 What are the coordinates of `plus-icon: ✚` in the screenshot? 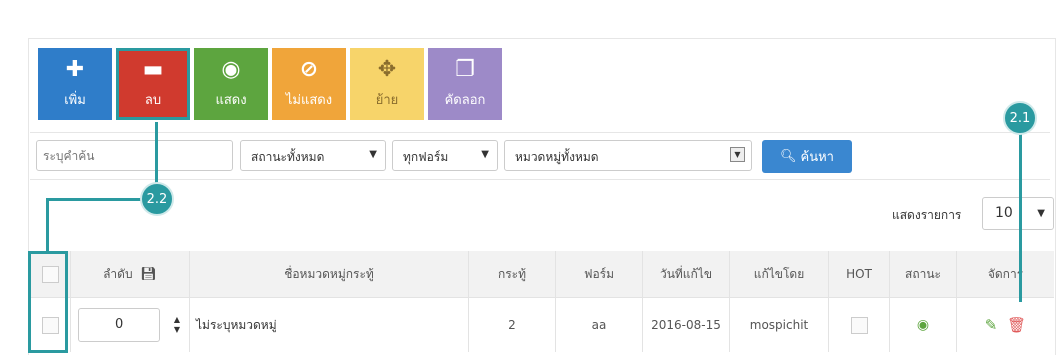 It's located at (75, 69).